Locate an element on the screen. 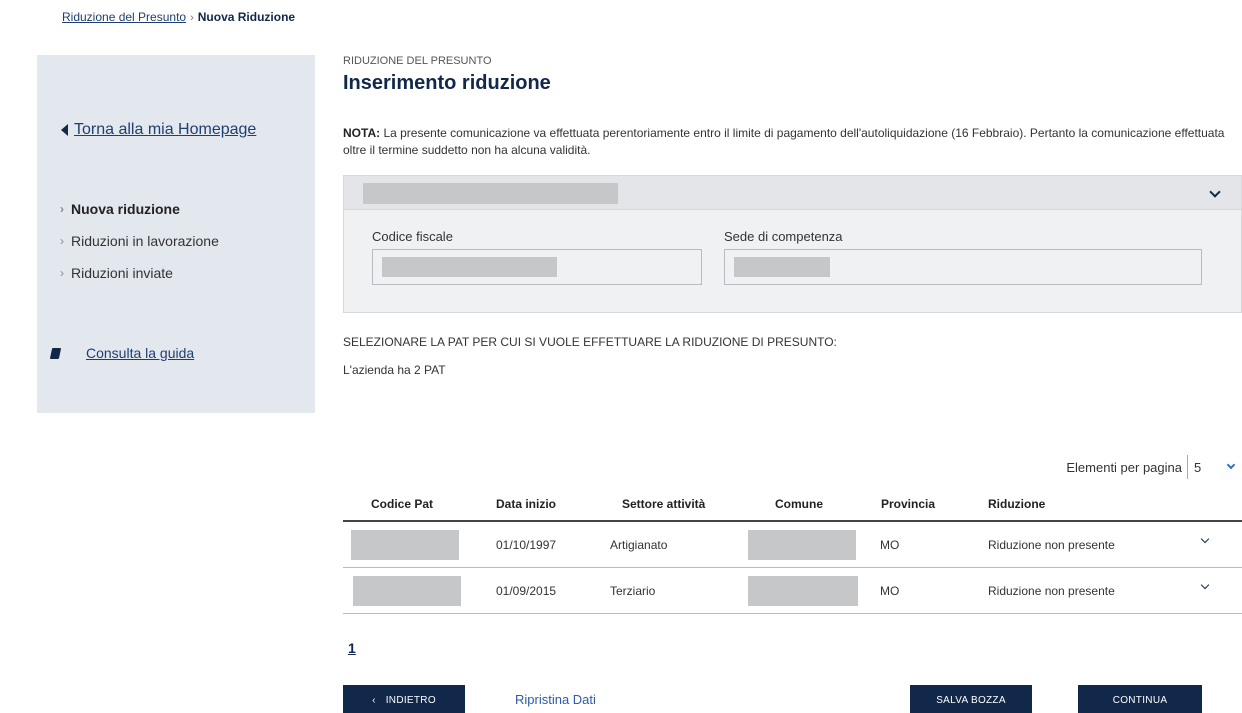 This screenshot has width=1242, height=713. continue-button: CONTINUA is located at coordinates (1140, 699).